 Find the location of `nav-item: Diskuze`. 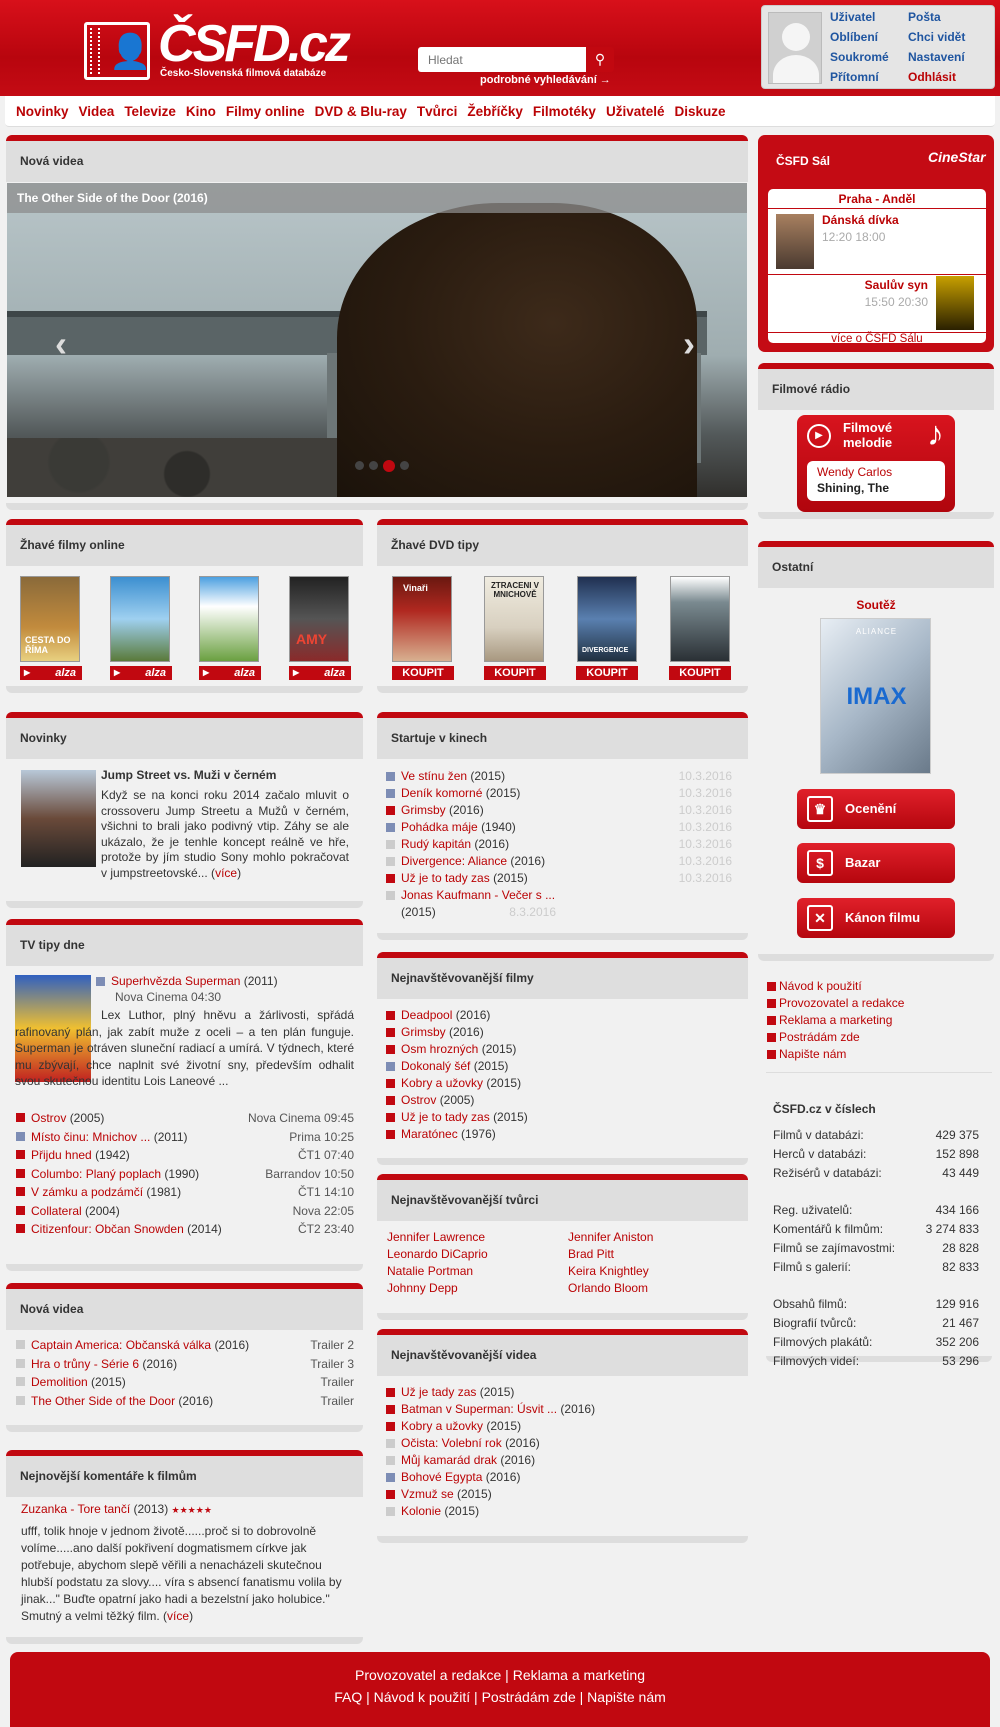

nav-item: Diskuze is located at coordinates (699, 111).